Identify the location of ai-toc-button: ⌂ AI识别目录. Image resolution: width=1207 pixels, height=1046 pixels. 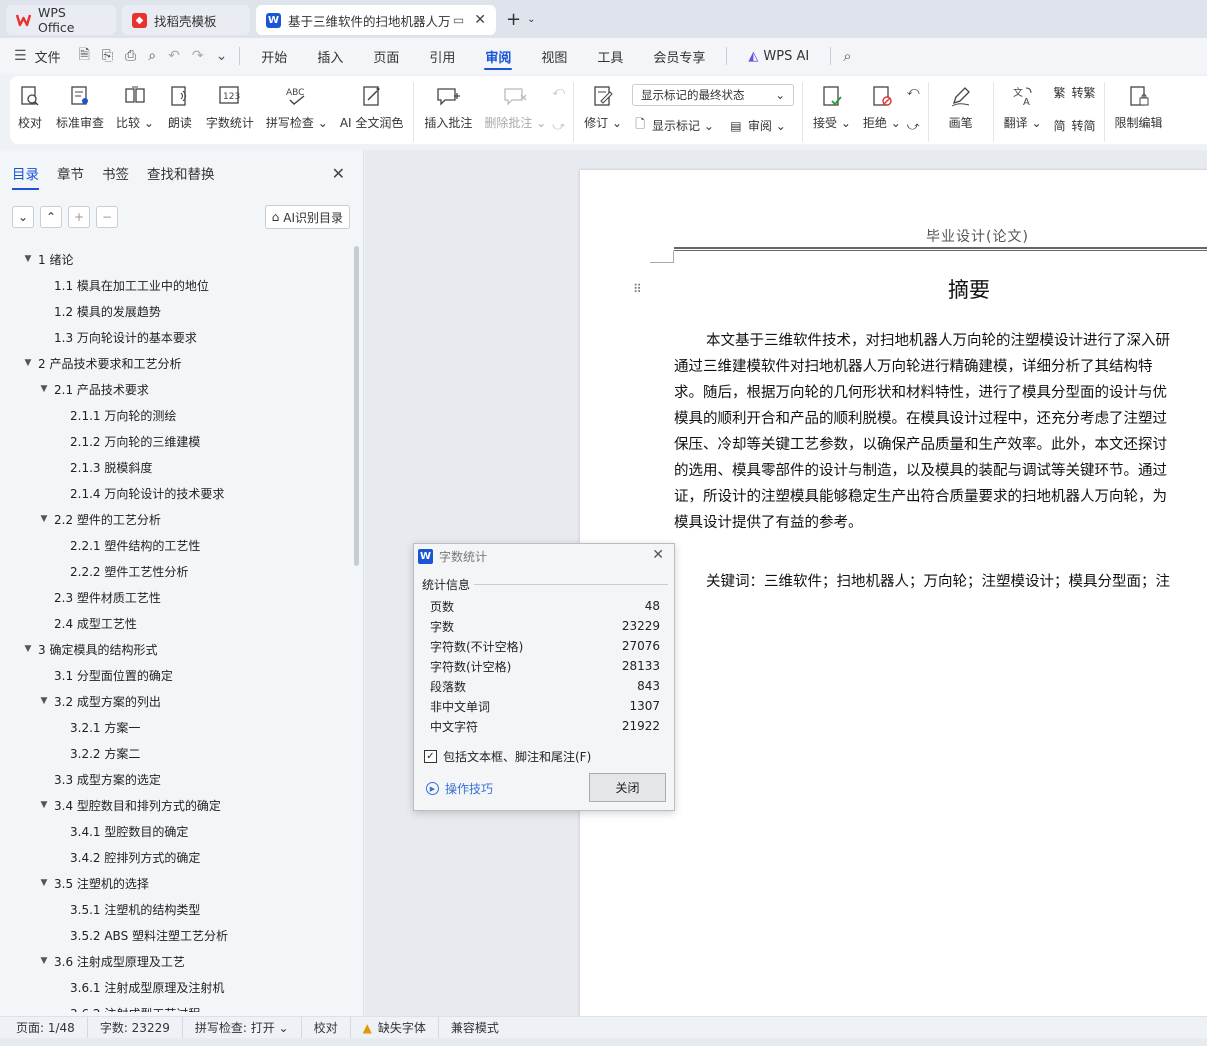
(307, 217).